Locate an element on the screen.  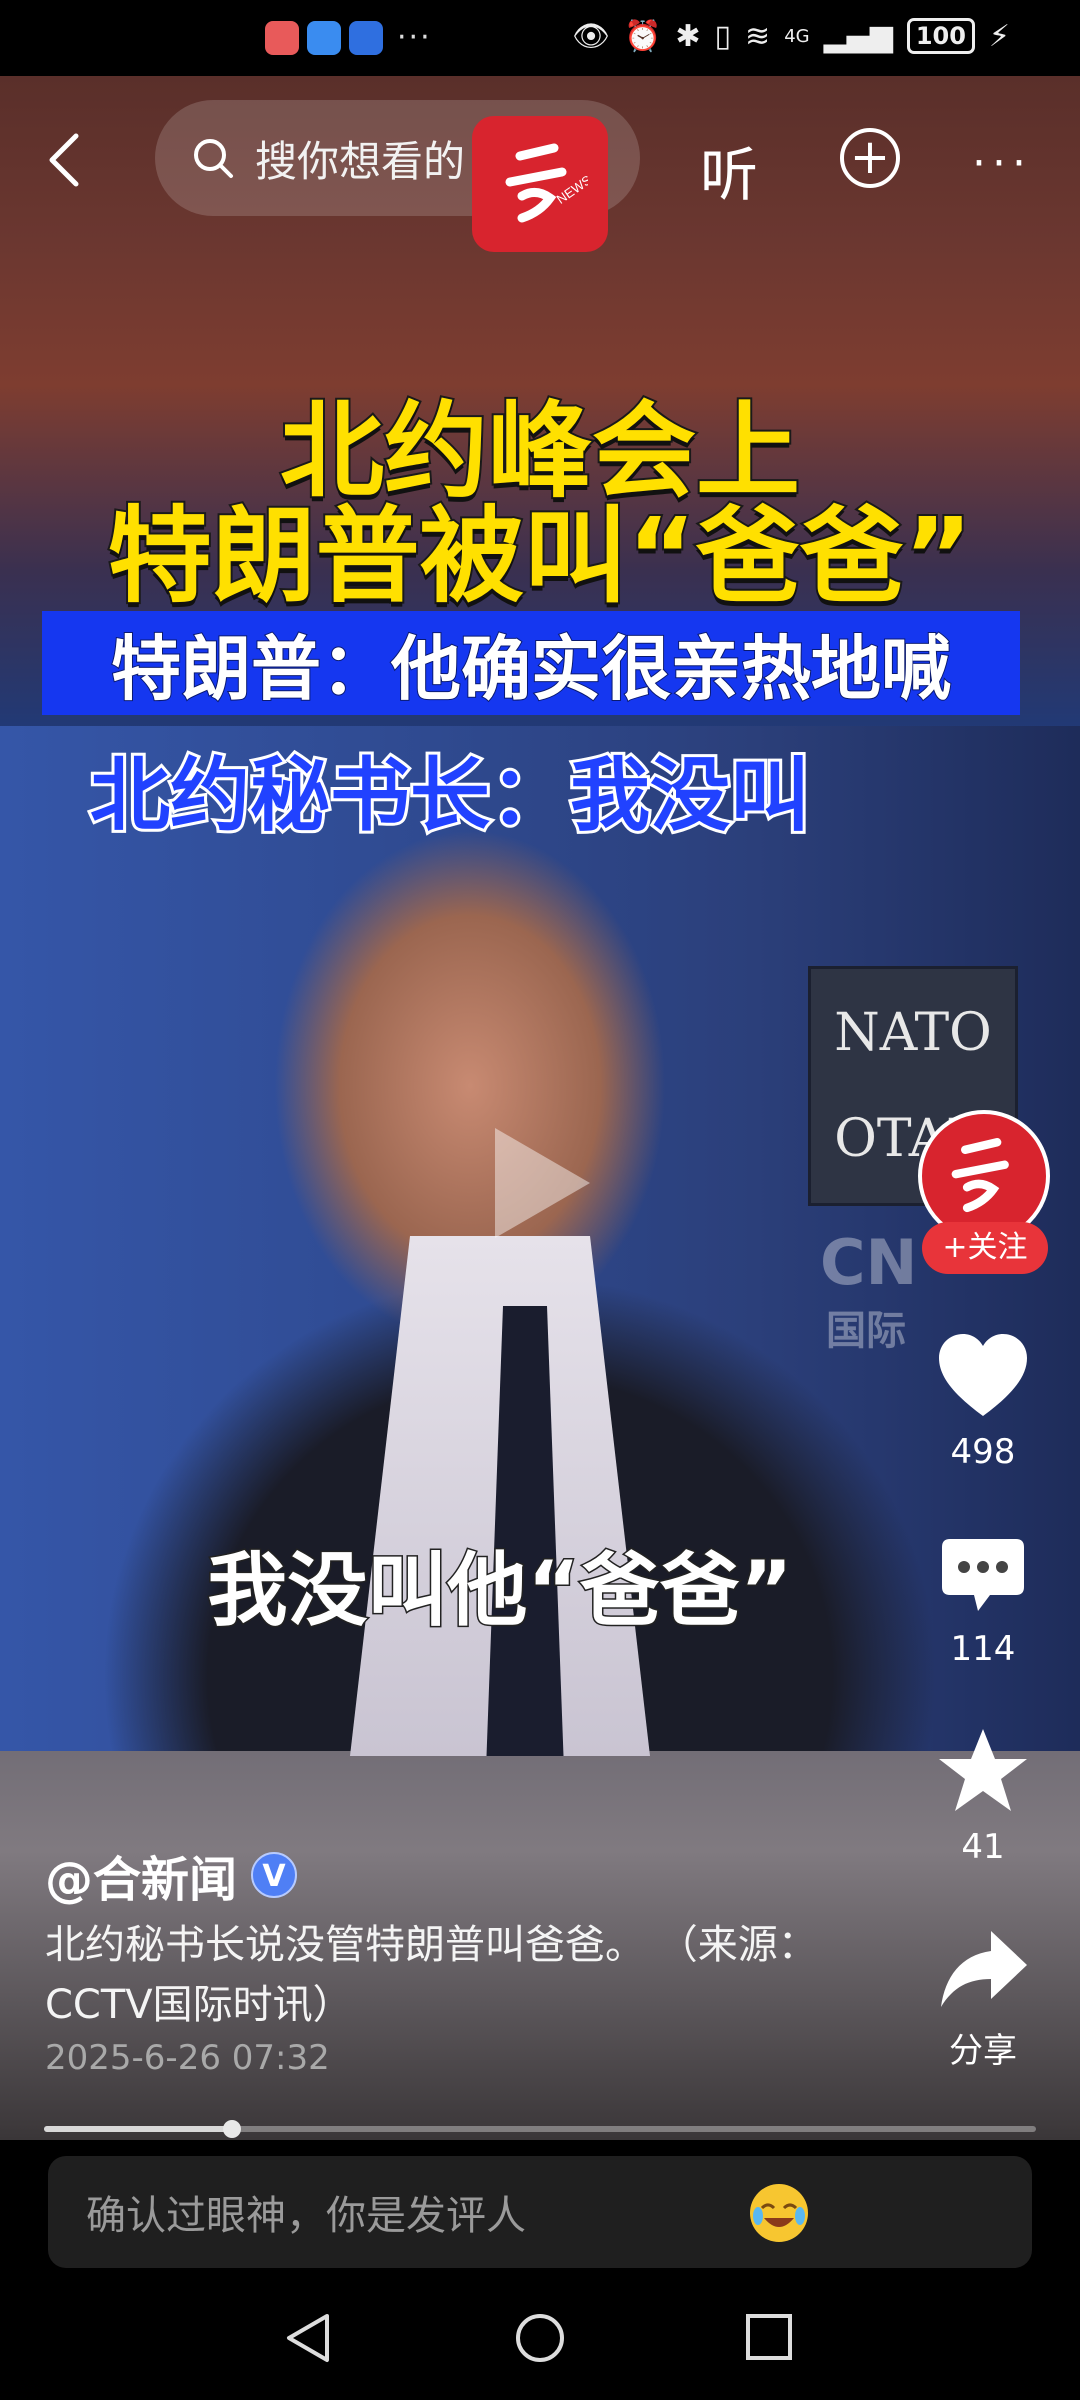
top-bar: 搜你想看的 NEWS 听 + ··· is located at coordinates (540, 176).